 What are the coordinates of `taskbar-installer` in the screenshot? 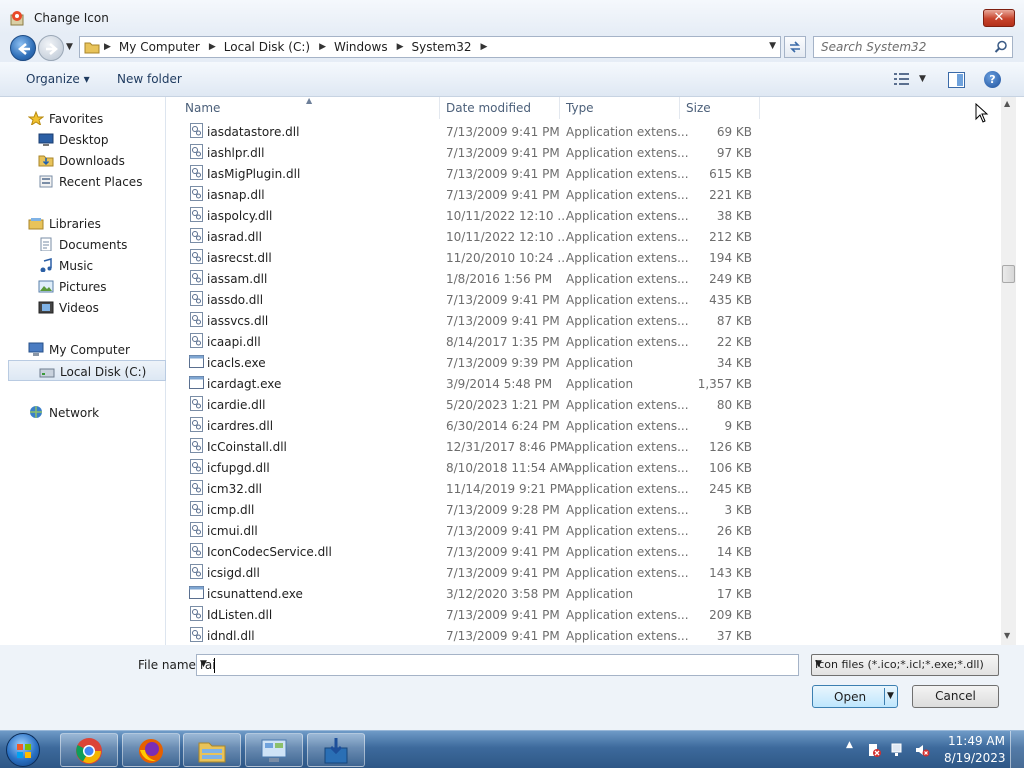 It's located at (336, 750).